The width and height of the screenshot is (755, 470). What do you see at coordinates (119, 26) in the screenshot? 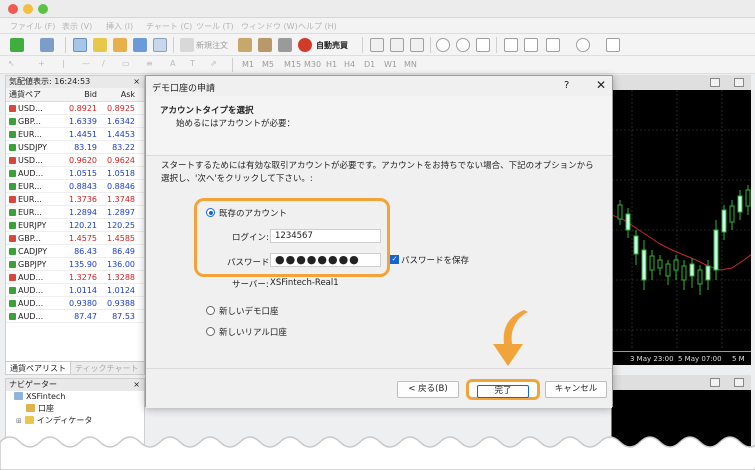
I see `menu-insert: 挿入 (I)` at bounding box center [119, 26].